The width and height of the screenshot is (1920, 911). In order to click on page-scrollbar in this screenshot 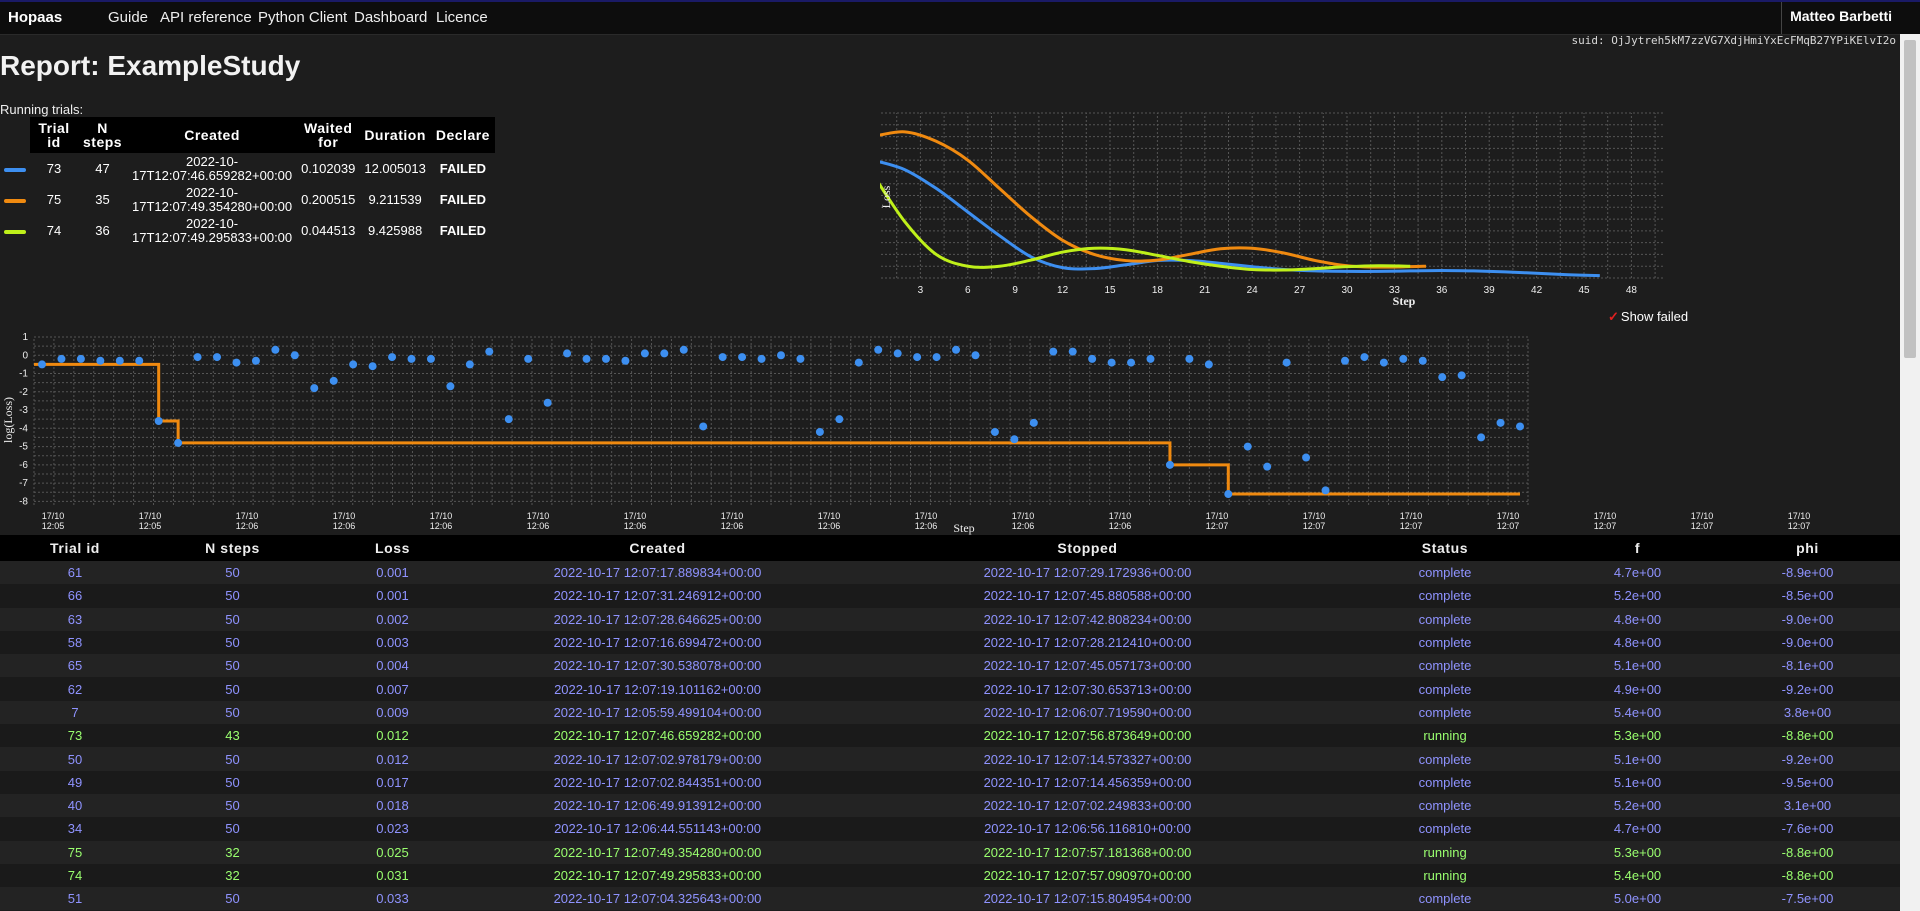, I will do `click(1910, 472)`.